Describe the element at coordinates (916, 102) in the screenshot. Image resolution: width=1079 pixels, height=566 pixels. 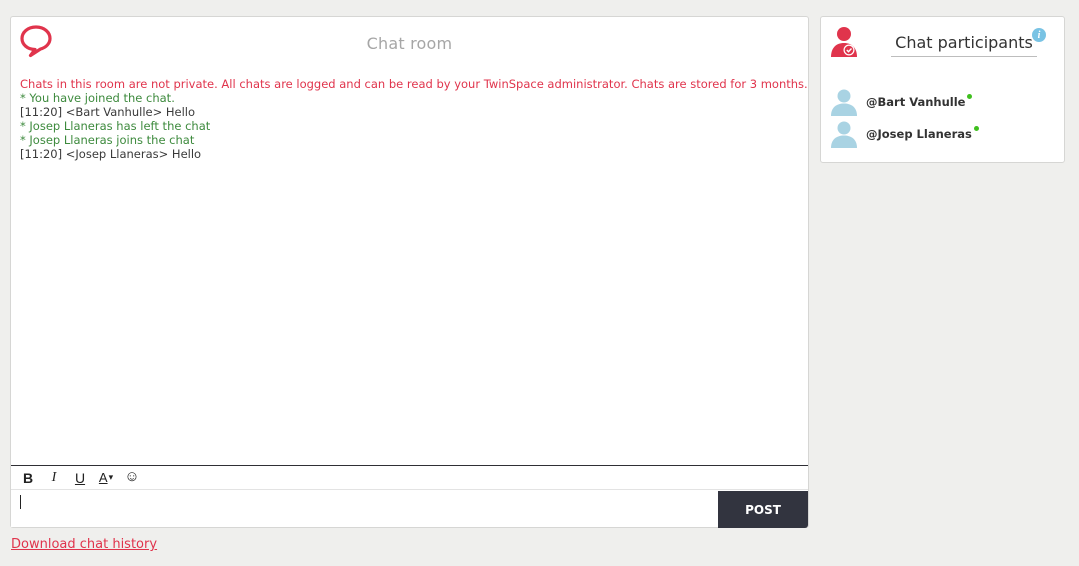
I see `participant-name: @Bart Vanhulle` at that location.